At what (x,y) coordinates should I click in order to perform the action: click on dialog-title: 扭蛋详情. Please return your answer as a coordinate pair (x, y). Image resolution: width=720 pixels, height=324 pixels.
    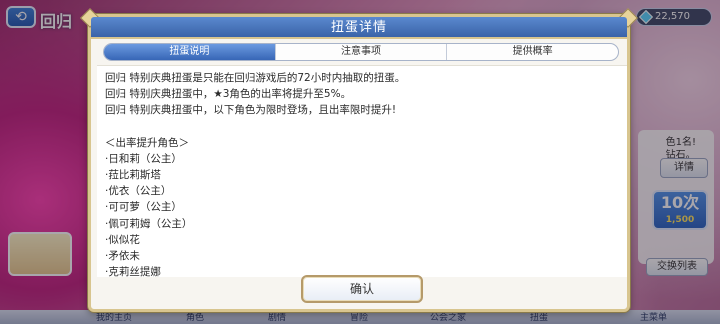
    Looking at the image, I should click on (358, 27).